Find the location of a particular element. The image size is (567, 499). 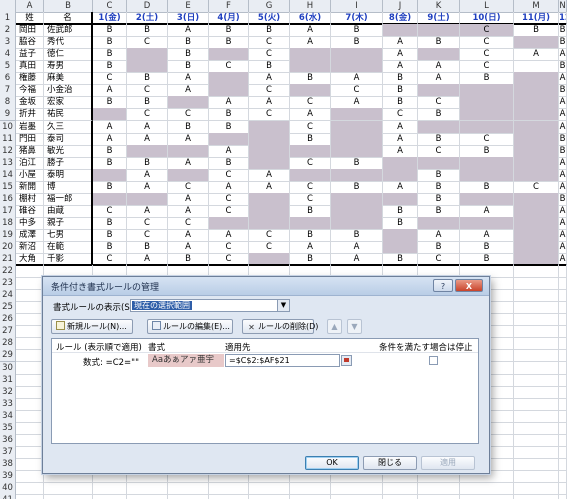

row-header: 7 is located at coordinates (8, 91).